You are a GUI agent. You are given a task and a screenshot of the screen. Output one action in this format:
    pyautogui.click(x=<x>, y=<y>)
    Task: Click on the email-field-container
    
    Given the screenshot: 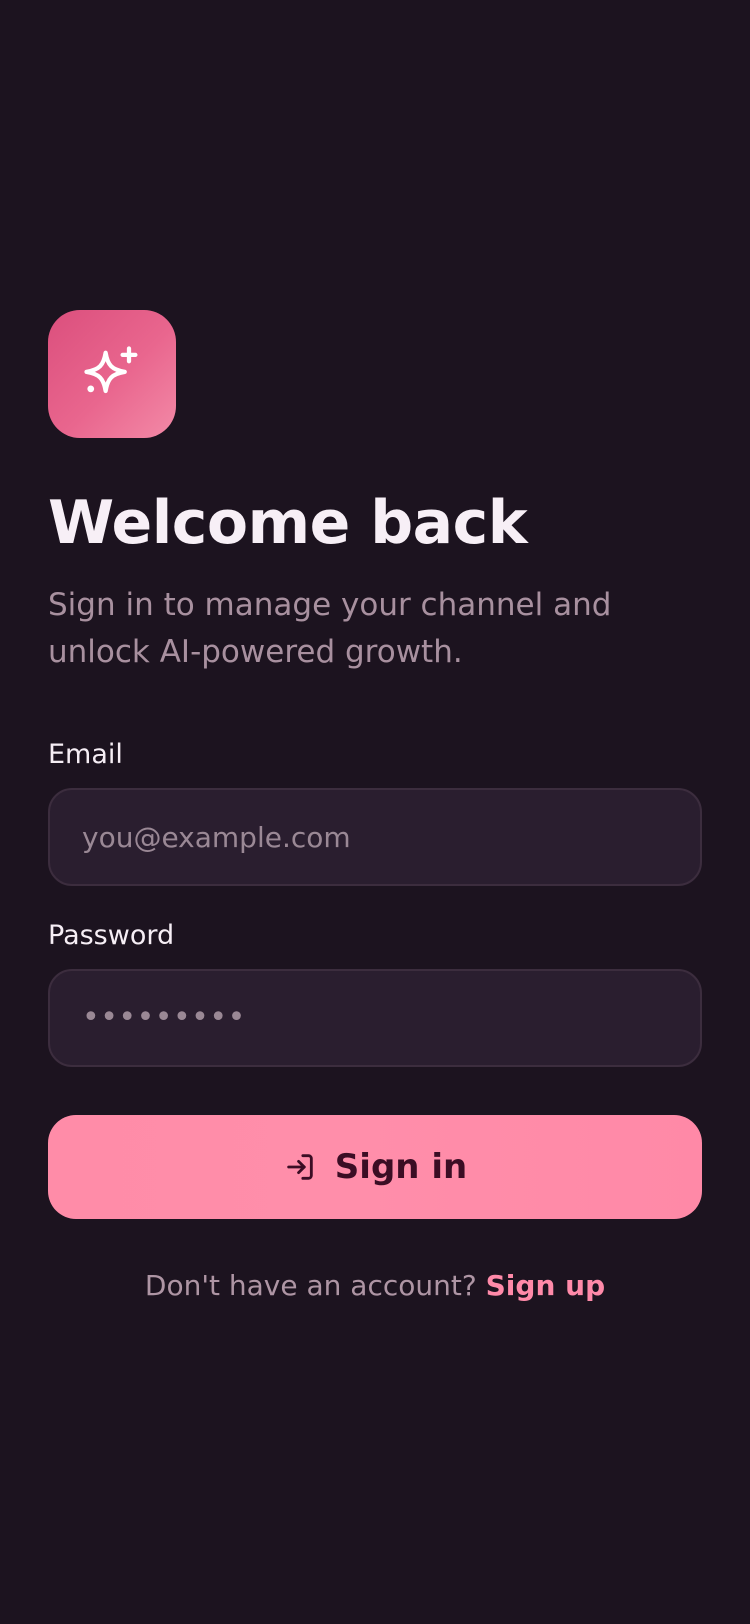 What is the action you would take?
    pyautogui.click(x=375, y=837)
    